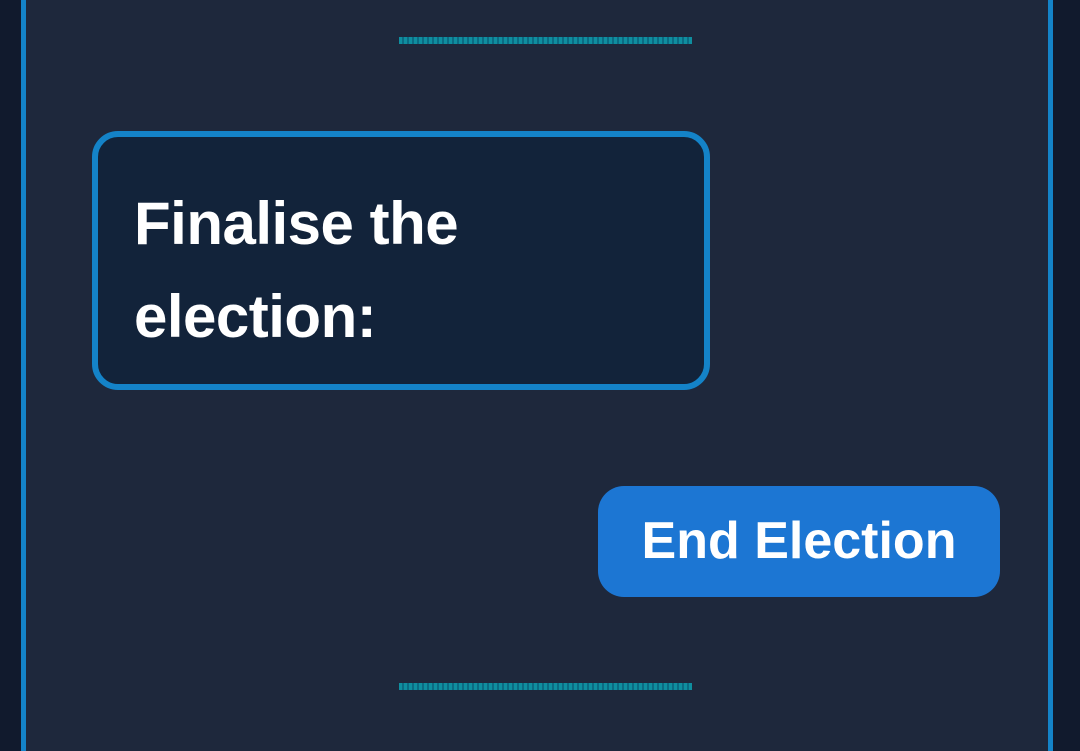  I want to click on end-election-button: End Election, so click(799, 541).